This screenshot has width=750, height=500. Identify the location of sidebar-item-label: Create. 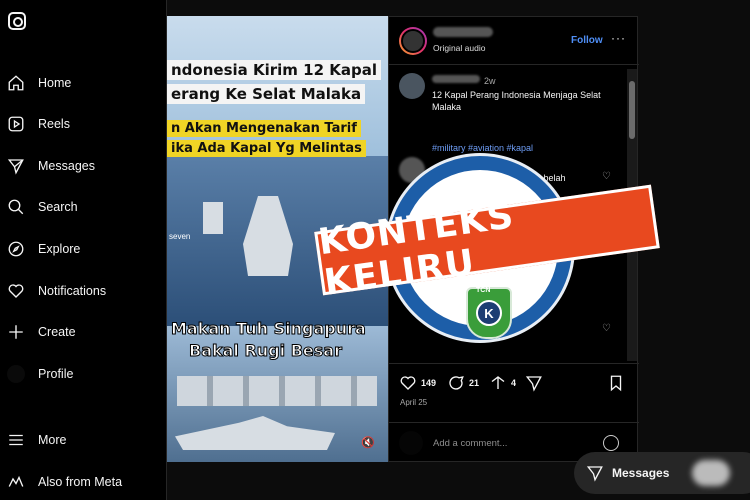
(57, 332).